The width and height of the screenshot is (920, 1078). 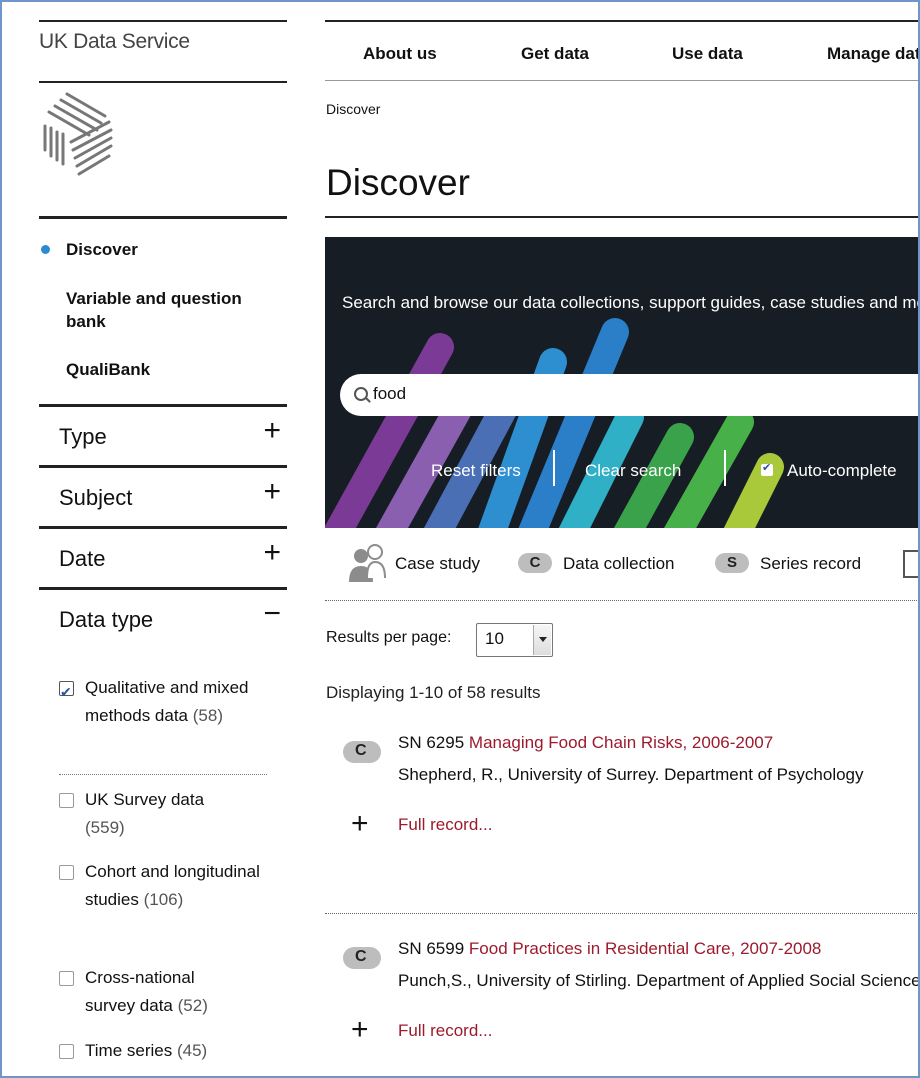 I want to click on filter-option-time-series: Time series (45), so click(x=164, y=1051).